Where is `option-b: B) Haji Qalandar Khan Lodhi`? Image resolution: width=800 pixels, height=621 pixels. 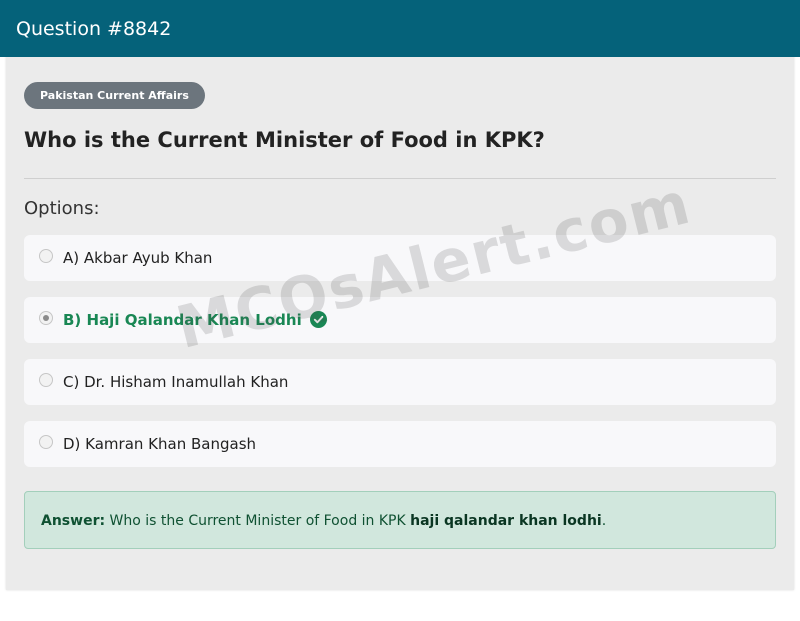 option-b: B) Haji Qalandar Khan Lodhi is located at coordinates (400, 320).